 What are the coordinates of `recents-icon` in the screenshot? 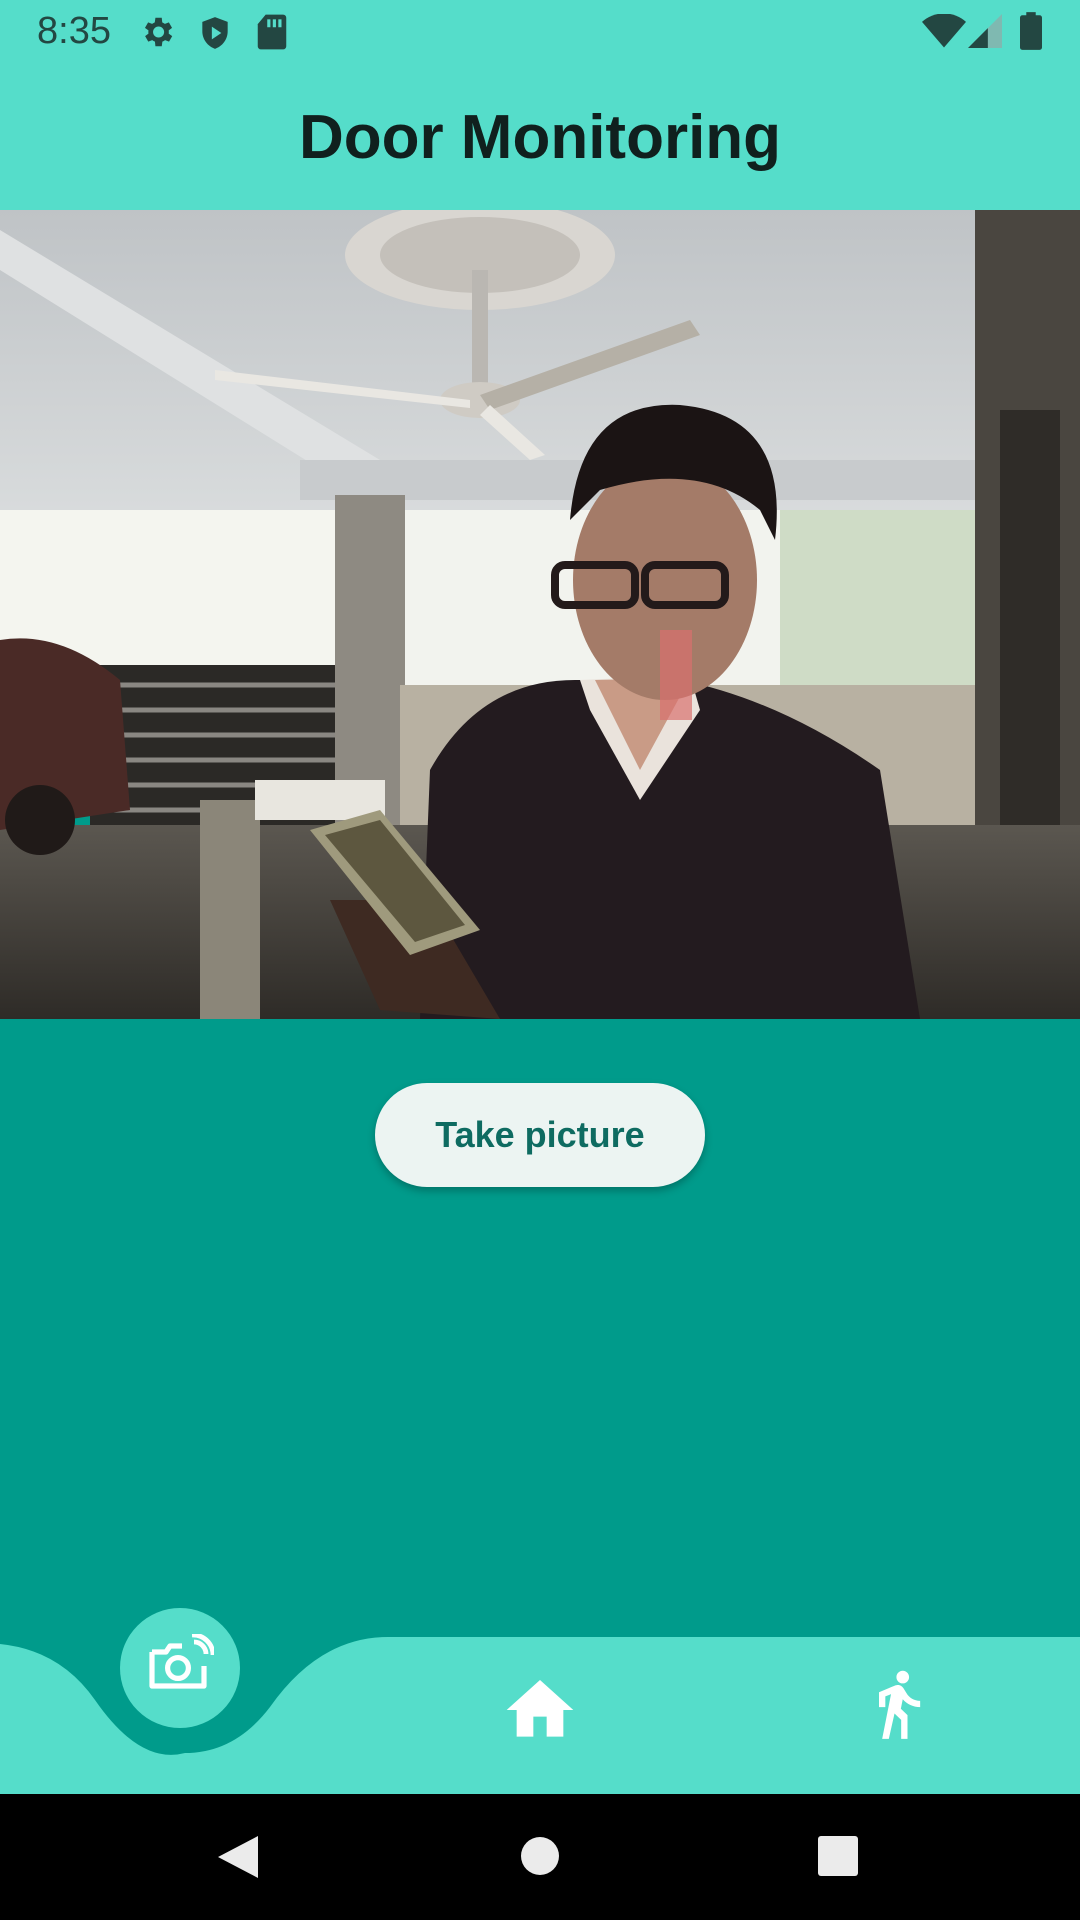 It's located at (838, 1856).